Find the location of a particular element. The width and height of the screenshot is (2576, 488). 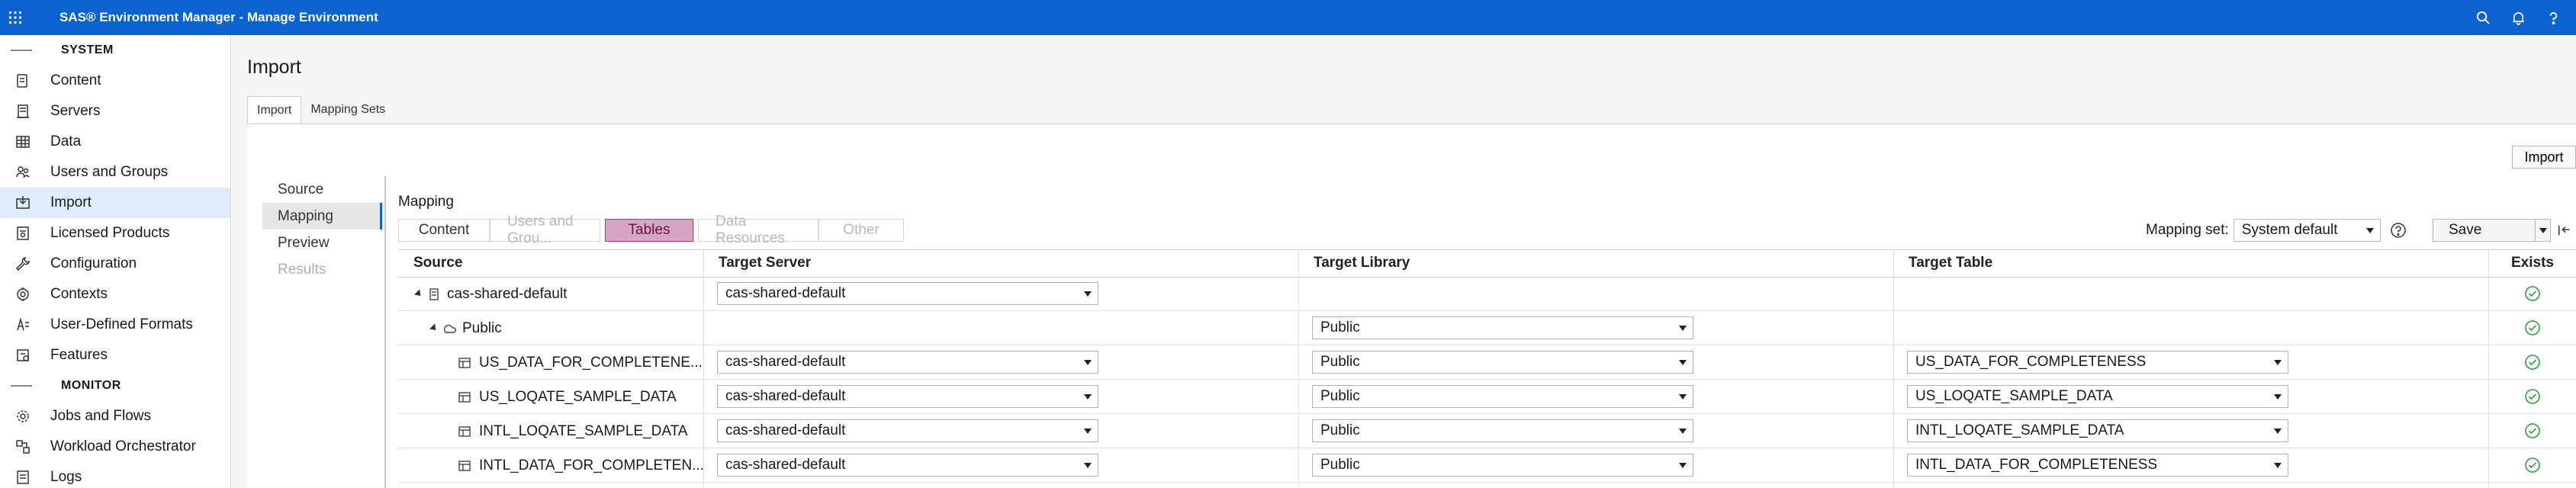

sidebar-item-contexts: Contexts is located at coordinates (115, 294).